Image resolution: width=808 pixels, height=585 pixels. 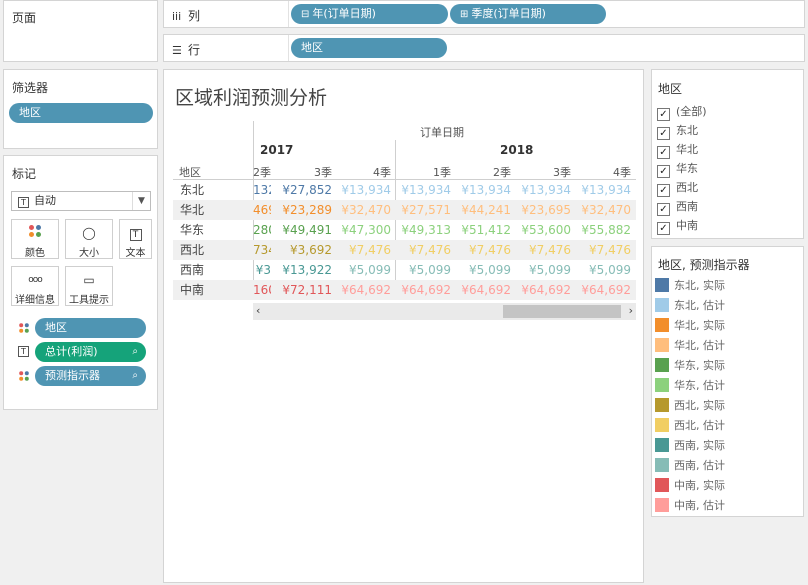 I want to click on scroll-left-icon: ‹, so click(x=258, y=310).